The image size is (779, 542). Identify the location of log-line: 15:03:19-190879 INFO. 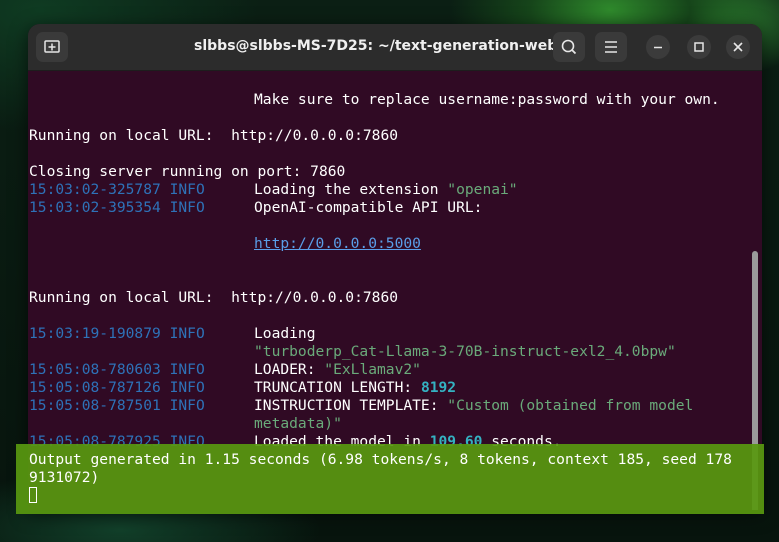
(117, 334).